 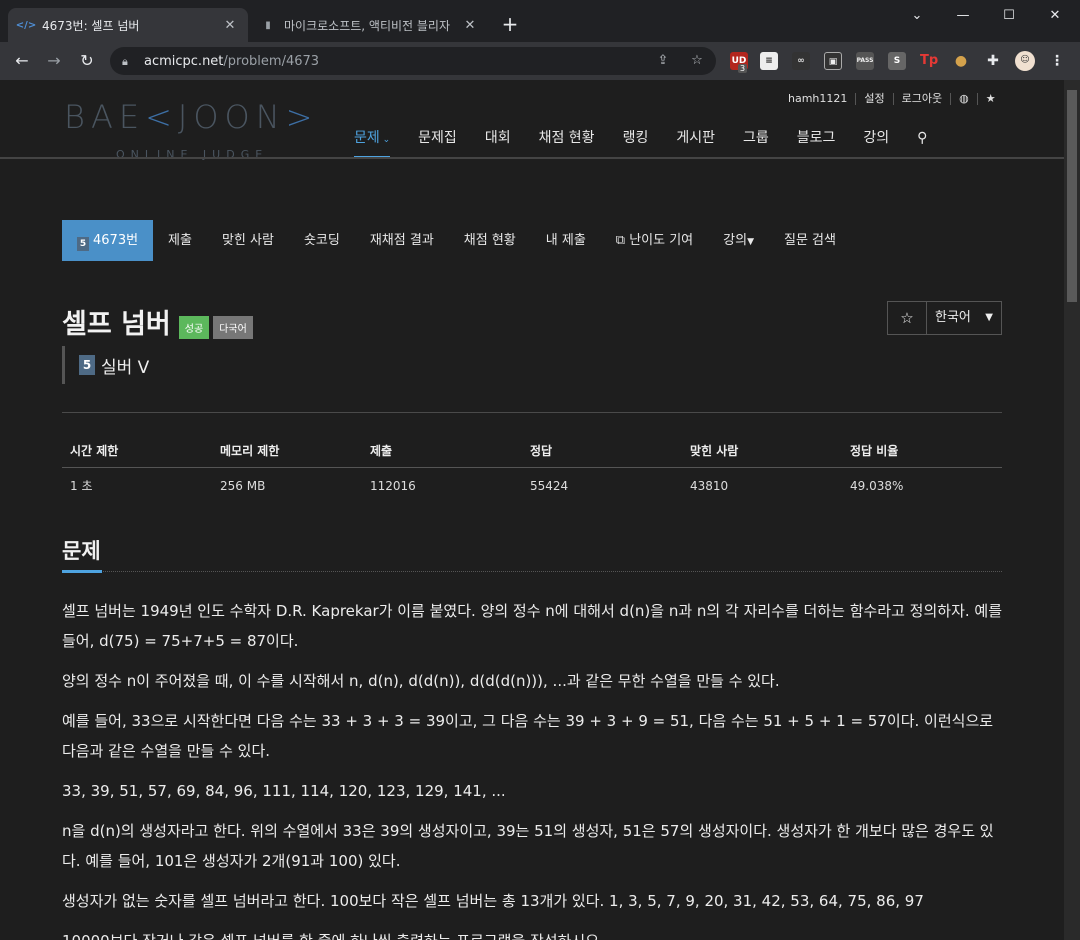 I want to click on table-cell: 55424, so click(x=549, y=486).